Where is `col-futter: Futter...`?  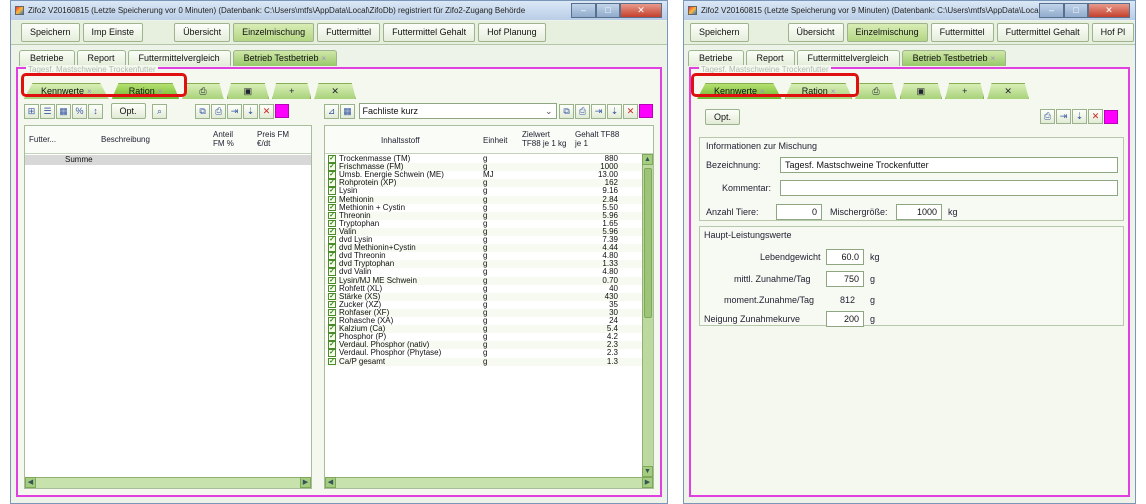 col-futter: Futter... is located at coordinates (42, 139).